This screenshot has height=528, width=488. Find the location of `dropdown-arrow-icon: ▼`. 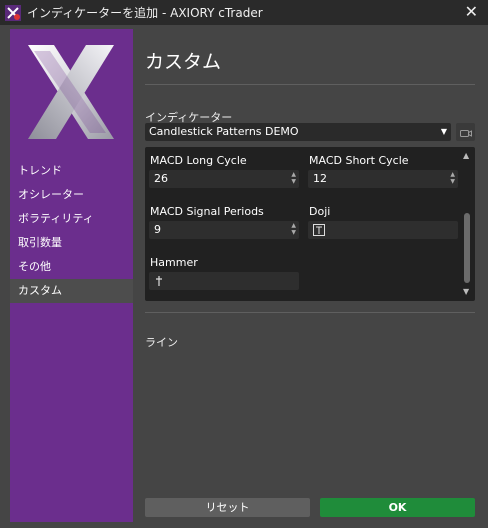

dropdown-arrow-icon: ▼ is located at coordinates (443, 131).